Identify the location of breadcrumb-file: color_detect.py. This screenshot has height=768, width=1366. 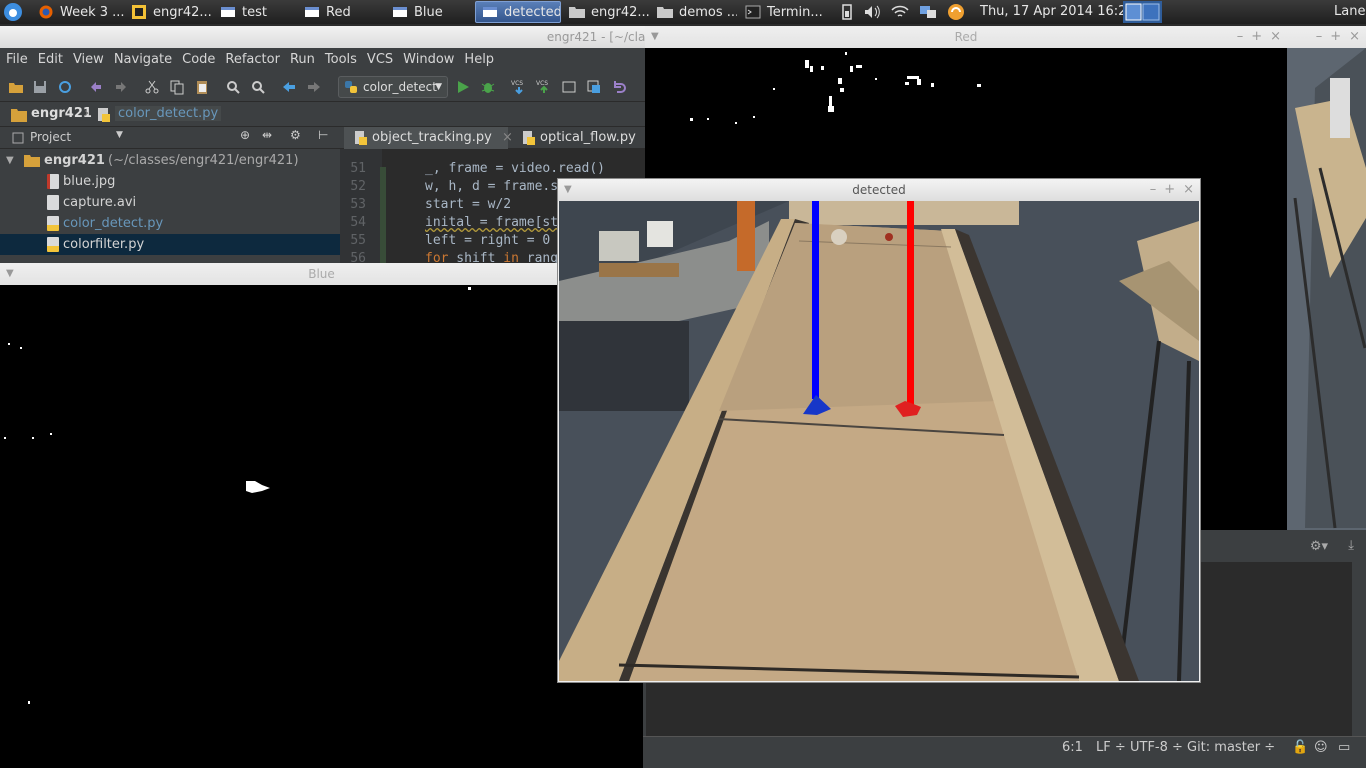
(168, 113).